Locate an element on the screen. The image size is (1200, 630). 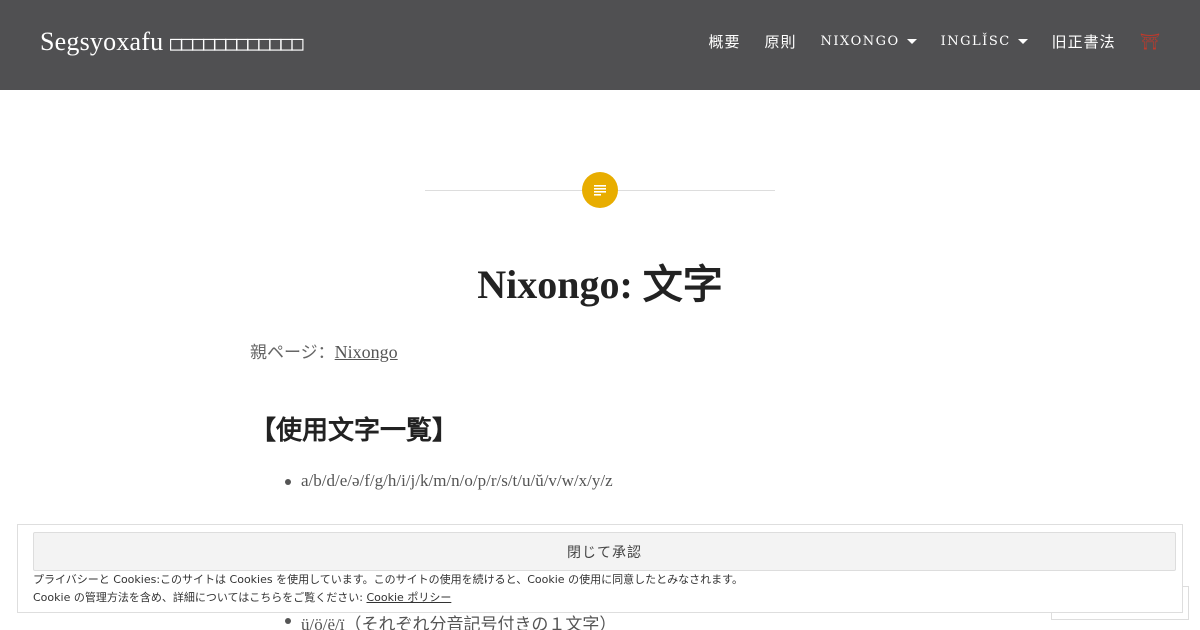
cookie-notice-line2-prefix: Cookie の管理方法を含め、詳細についてはこちらをご覧ください: is located at coordinates (200, 597).